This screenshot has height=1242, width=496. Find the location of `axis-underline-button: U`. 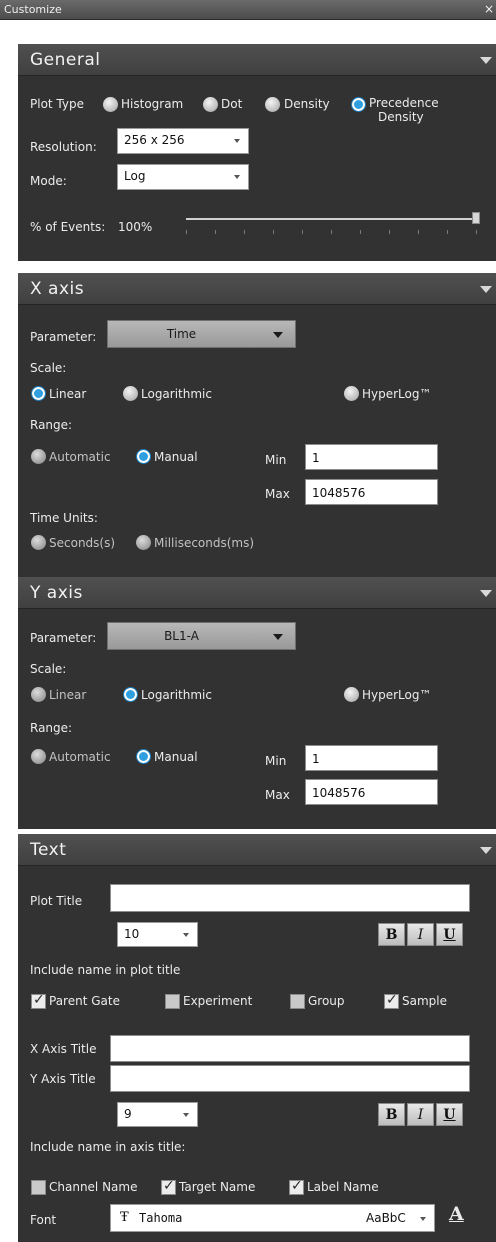

axis-underline-button: U is located at coordinates (449, 1114).